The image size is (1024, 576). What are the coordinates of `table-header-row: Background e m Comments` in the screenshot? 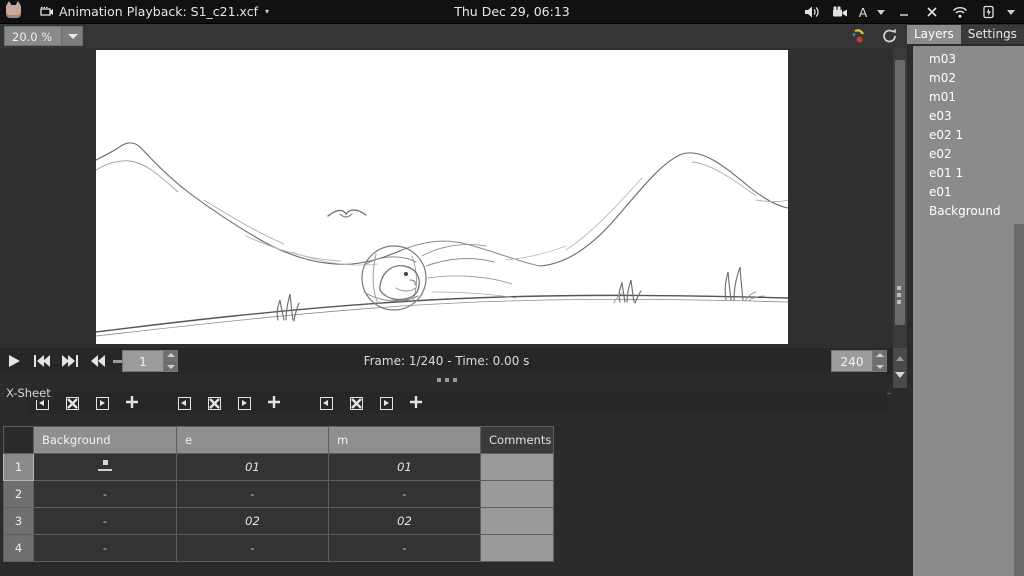 It's located at (278, 440).